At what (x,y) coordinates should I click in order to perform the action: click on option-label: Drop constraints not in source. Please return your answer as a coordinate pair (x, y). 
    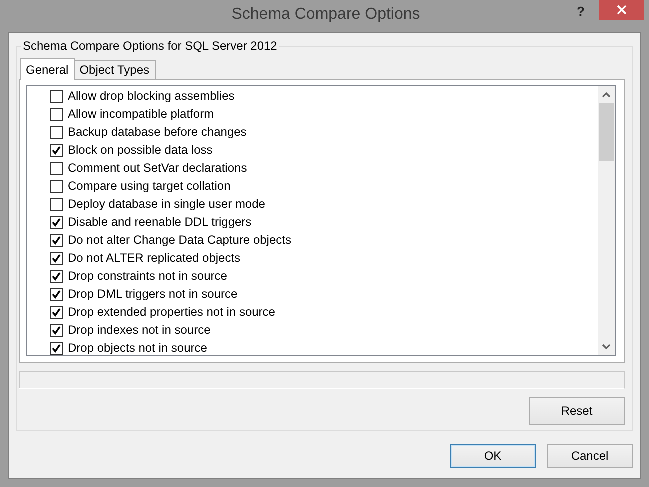
    Looking at the image, I should click on (148, 276).